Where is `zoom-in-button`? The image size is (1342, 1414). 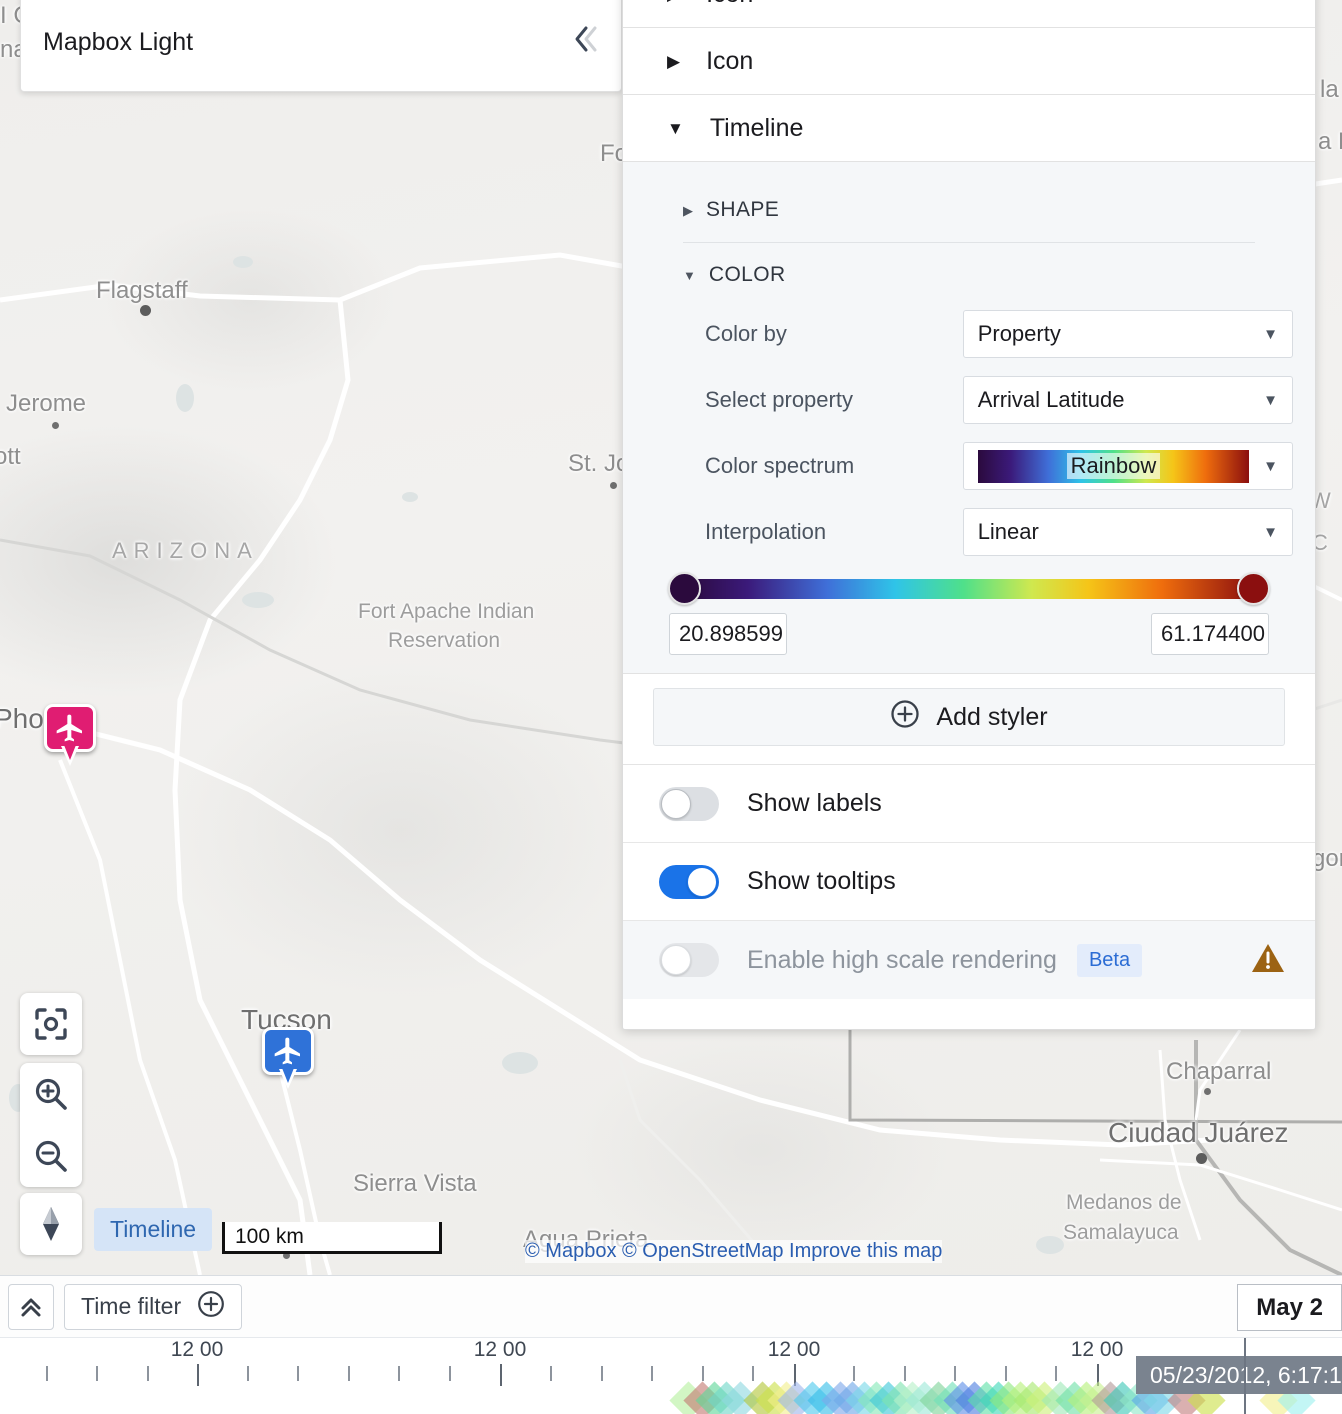 zoom-in-button is located at coordinates (51, 1094).